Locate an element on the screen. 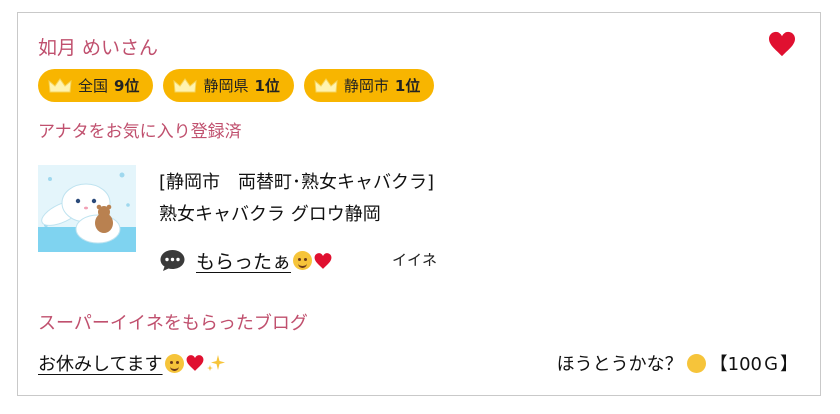 The height and width of the screenshot is (414, 840). blog-meta: ほうとうかな？ 【100Ｇ】 is located at coordinates (677, 363).